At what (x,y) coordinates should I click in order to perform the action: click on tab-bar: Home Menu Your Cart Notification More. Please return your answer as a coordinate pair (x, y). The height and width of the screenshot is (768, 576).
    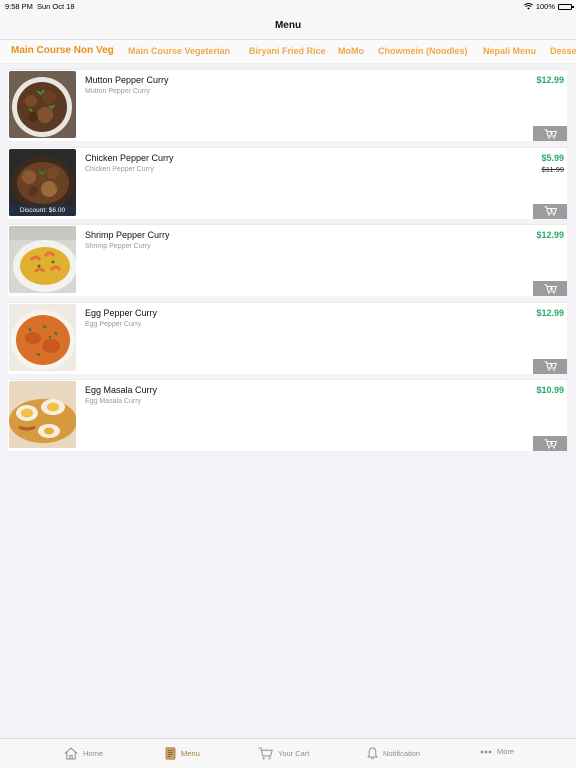
    Looking at the image, I should click on (288, 753).